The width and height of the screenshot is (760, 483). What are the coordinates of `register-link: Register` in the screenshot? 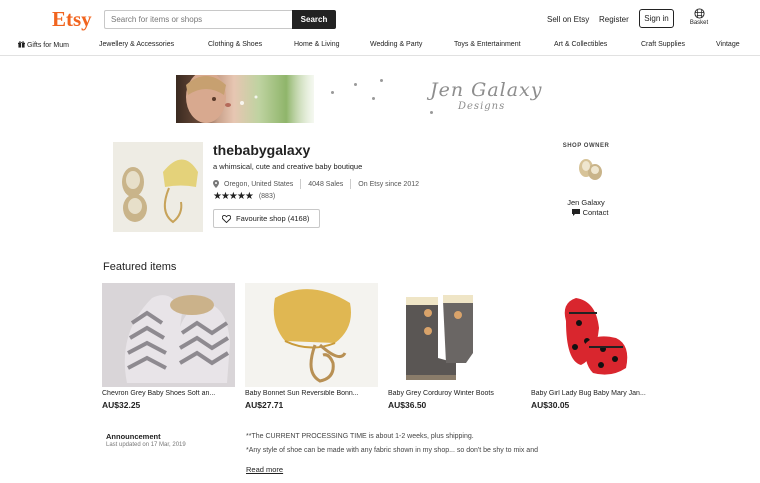 It's located at (614, 19).